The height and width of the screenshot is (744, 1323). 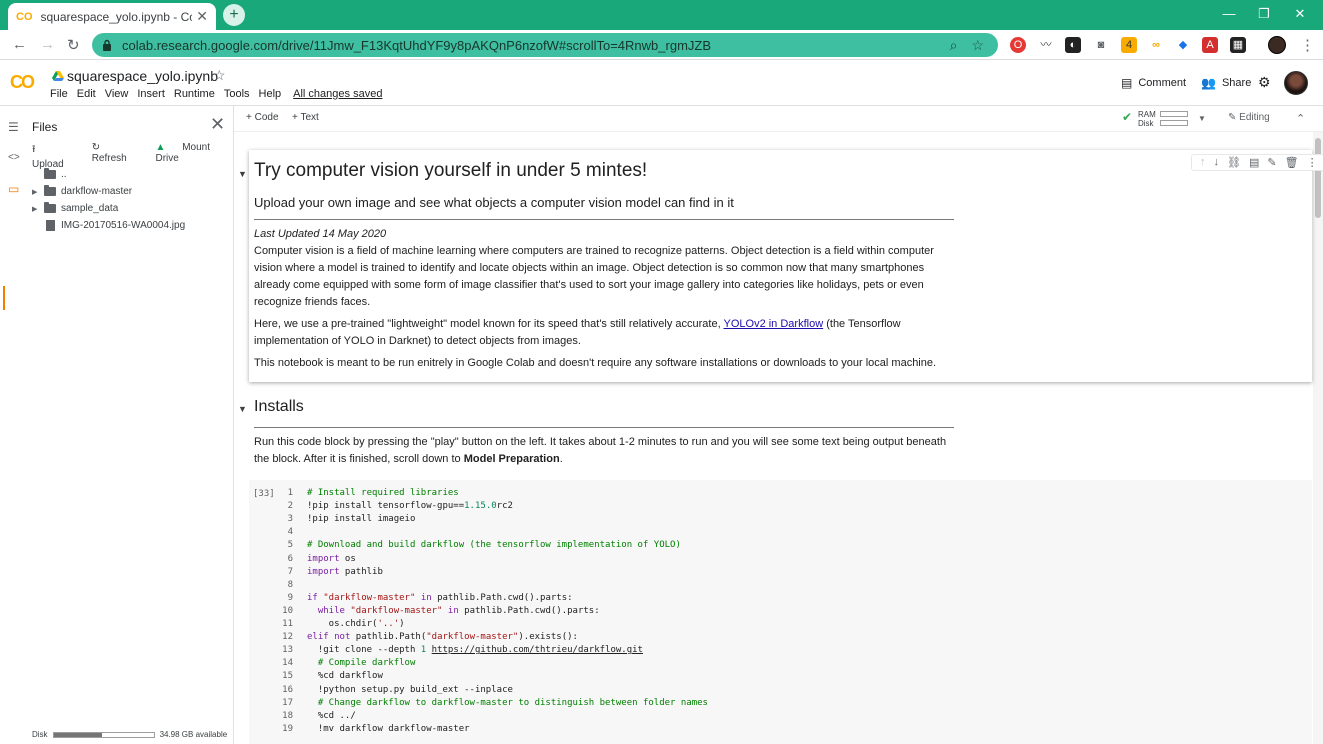 I want to click on browser-menu-icon: ⋮, so click(x=1307, y=45).